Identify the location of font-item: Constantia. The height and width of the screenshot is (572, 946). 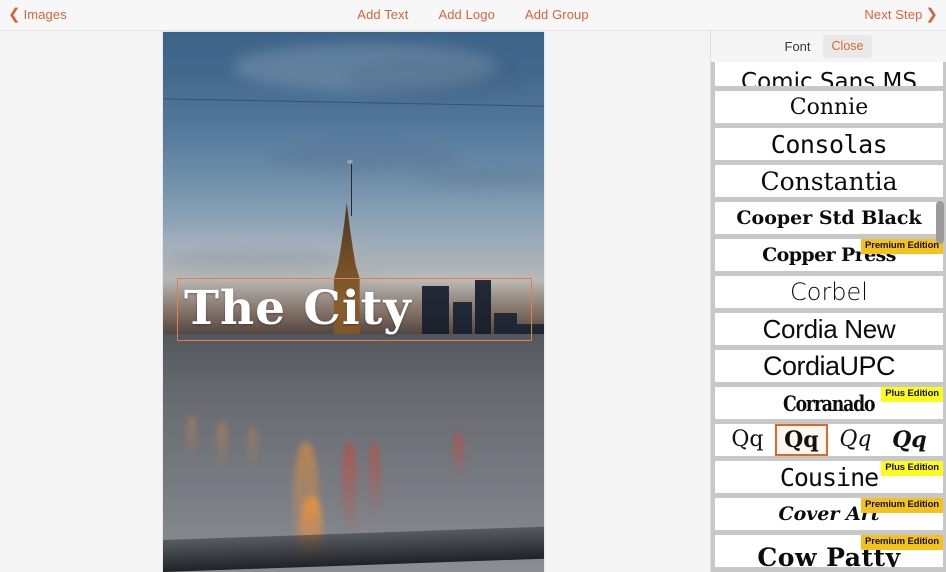
(829, 181).